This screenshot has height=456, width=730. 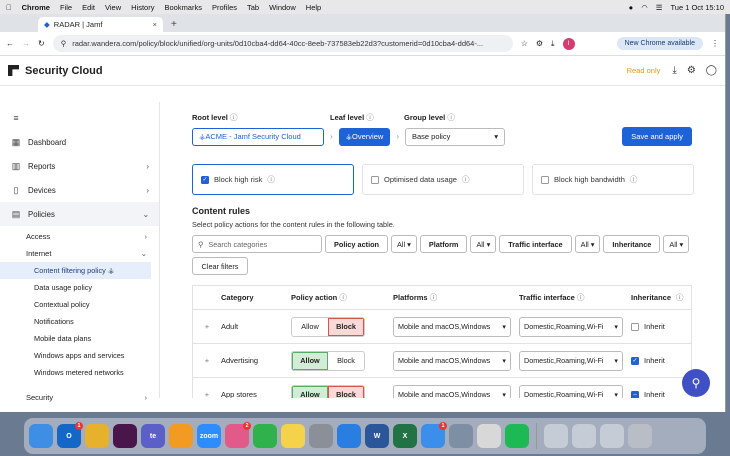 What do you see at coordinates (79, 397) in the screenshot?
I see `sidebar-sub-security: Security ›` at bounding box center [79, 397].